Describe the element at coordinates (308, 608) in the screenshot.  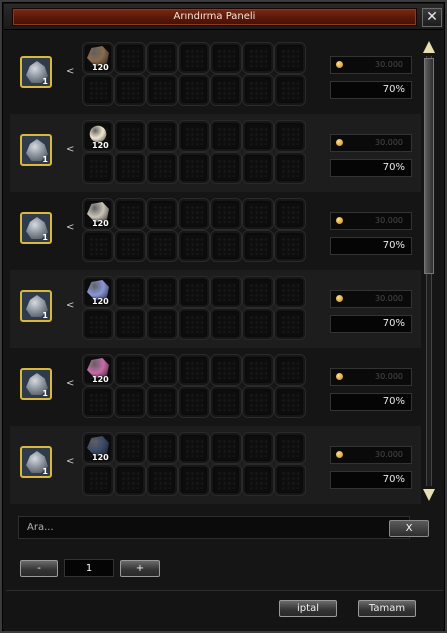
I see `cancel-button: iptal` at that location.